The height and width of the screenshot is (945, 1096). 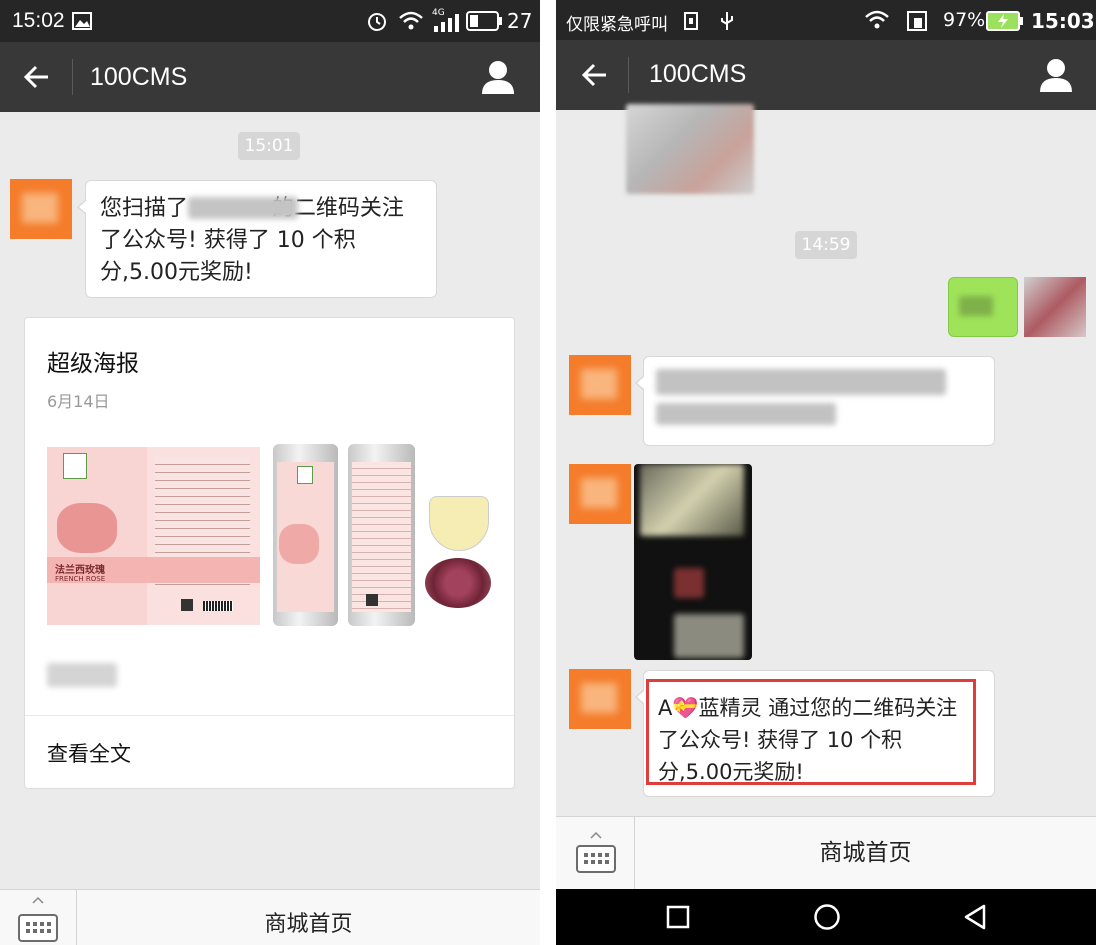 What do you see at coordinates (270, 21) in the screenshot?
I see `status-bar: 15:02 4G 27` at bounding box center [270, 21].